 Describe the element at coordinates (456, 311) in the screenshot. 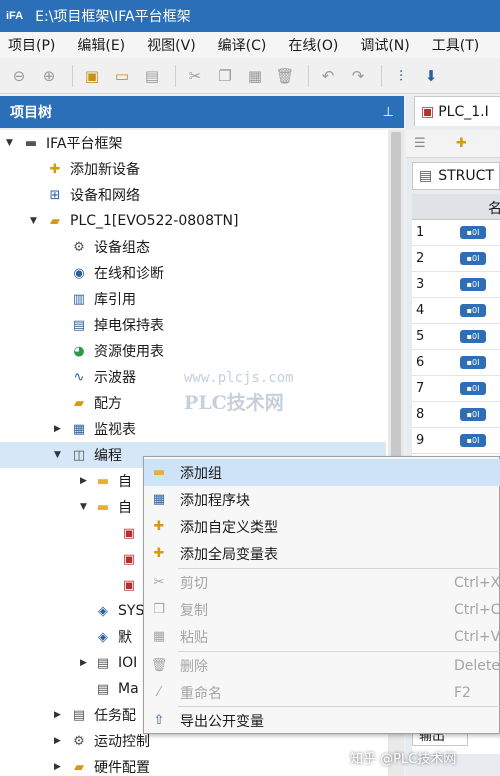

I see `table-row: 4 ▪0I` at that location.